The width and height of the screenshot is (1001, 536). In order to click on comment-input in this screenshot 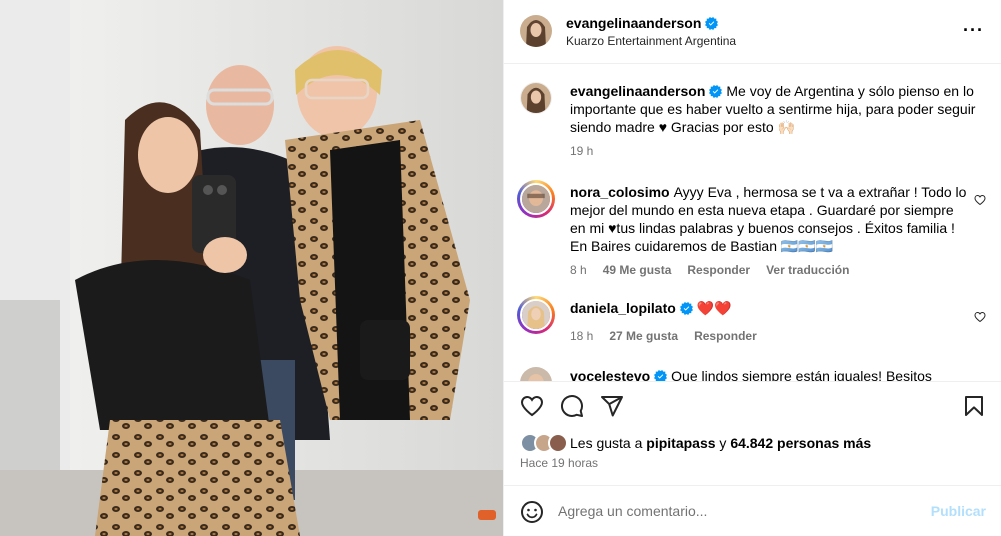, I will do `click(738, 511)`.